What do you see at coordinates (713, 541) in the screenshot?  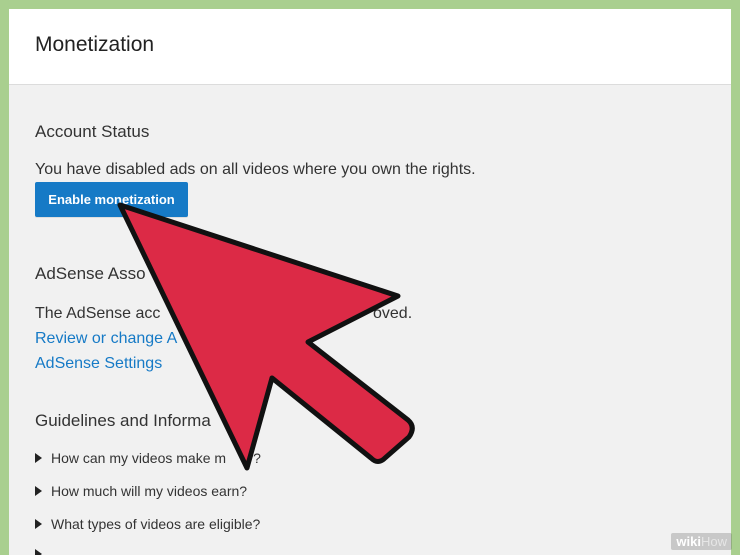 I see `watermark-part2: How` at bounding box center [713, 541].